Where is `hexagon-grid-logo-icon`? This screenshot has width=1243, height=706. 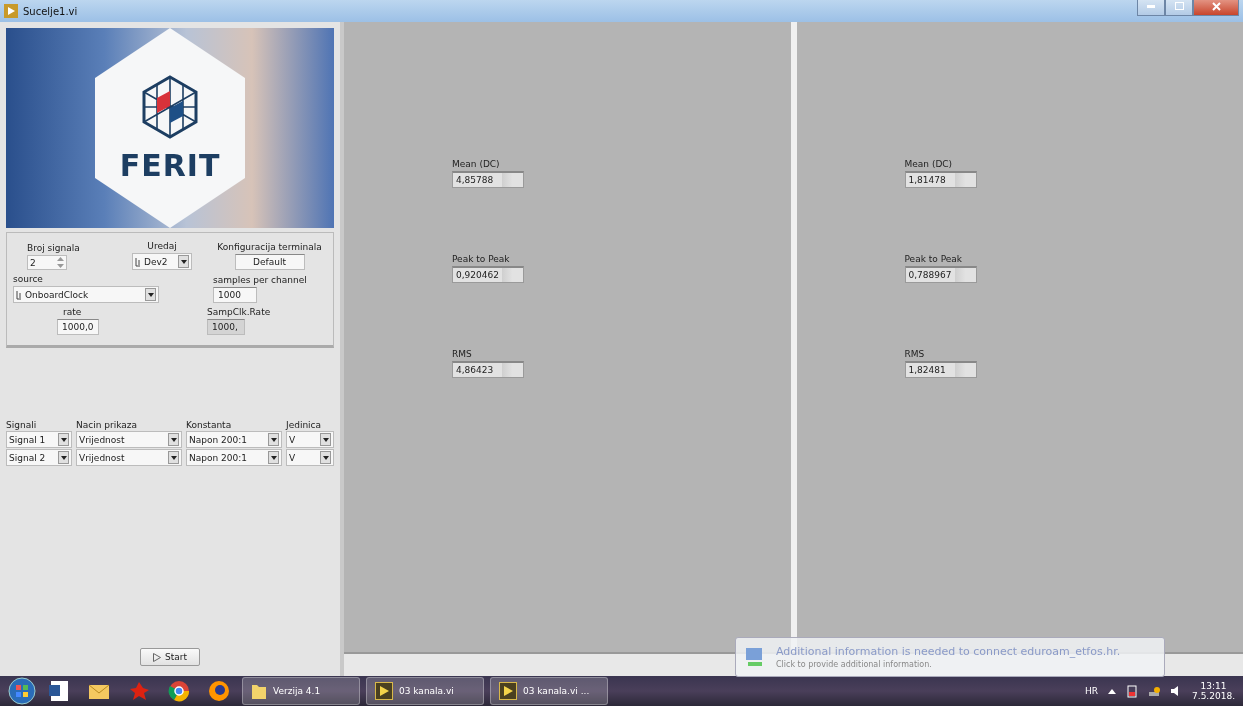 hexagon-grid-logo-icon is located at coordinates (170, 106).